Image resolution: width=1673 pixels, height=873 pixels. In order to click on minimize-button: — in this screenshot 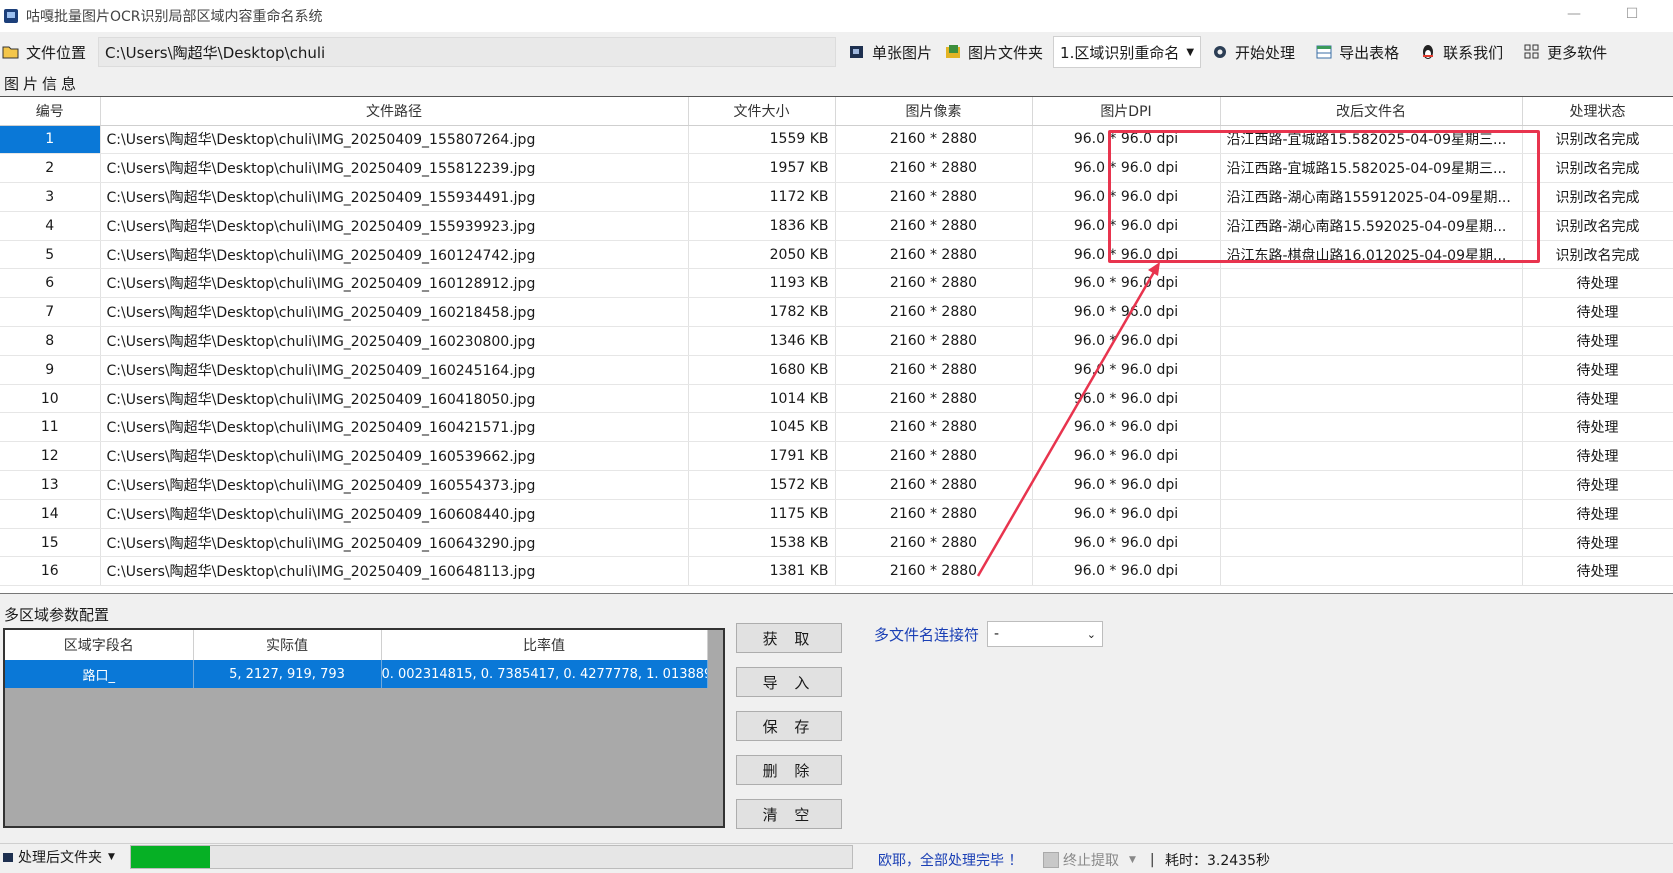, I will do `click(1574, 16)`.